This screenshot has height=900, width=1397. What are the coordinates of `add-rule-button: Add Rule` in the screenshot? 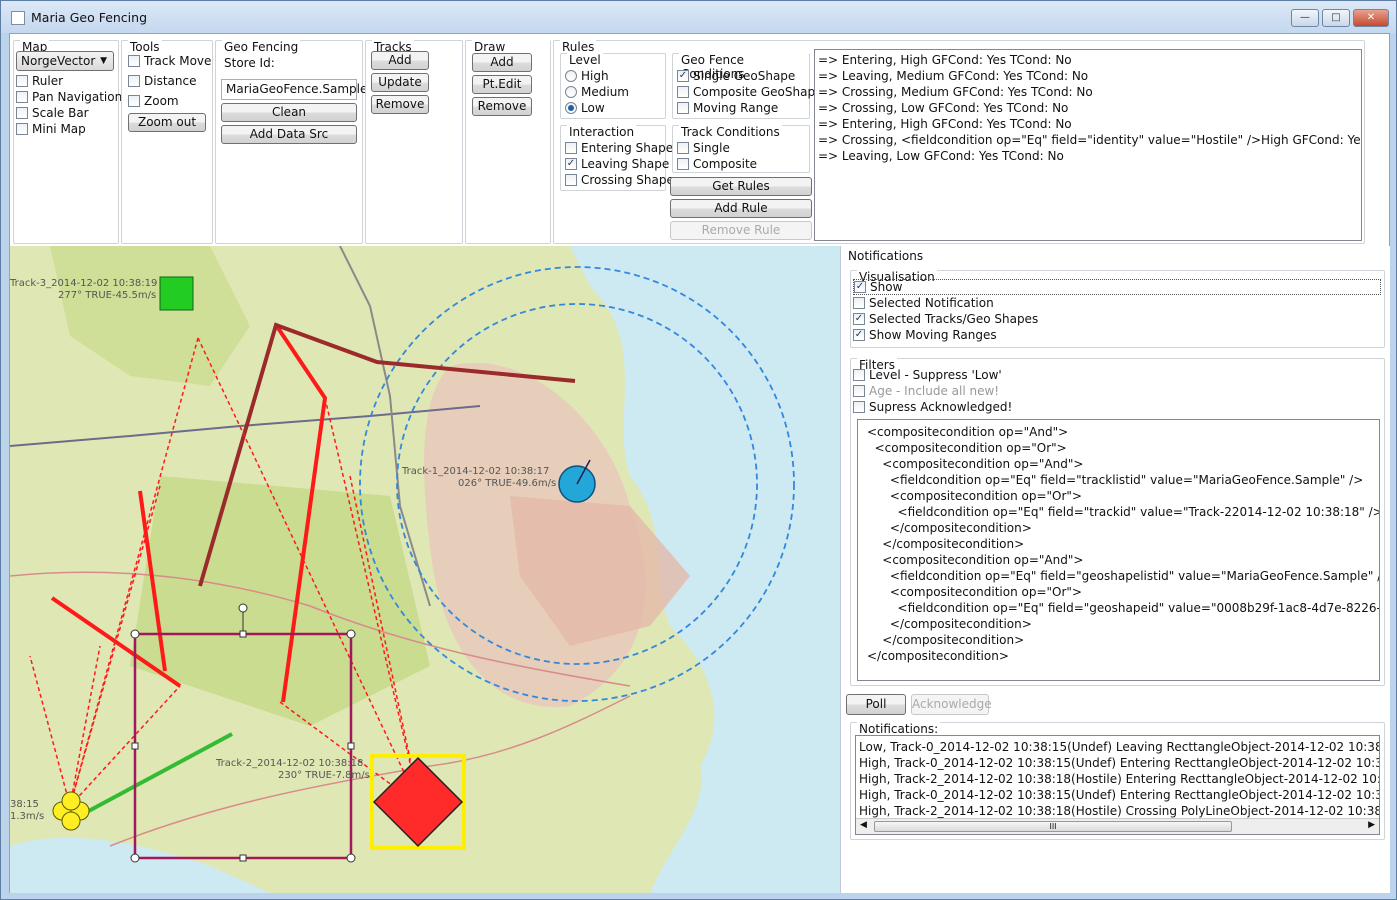 It's located at (741, 208).